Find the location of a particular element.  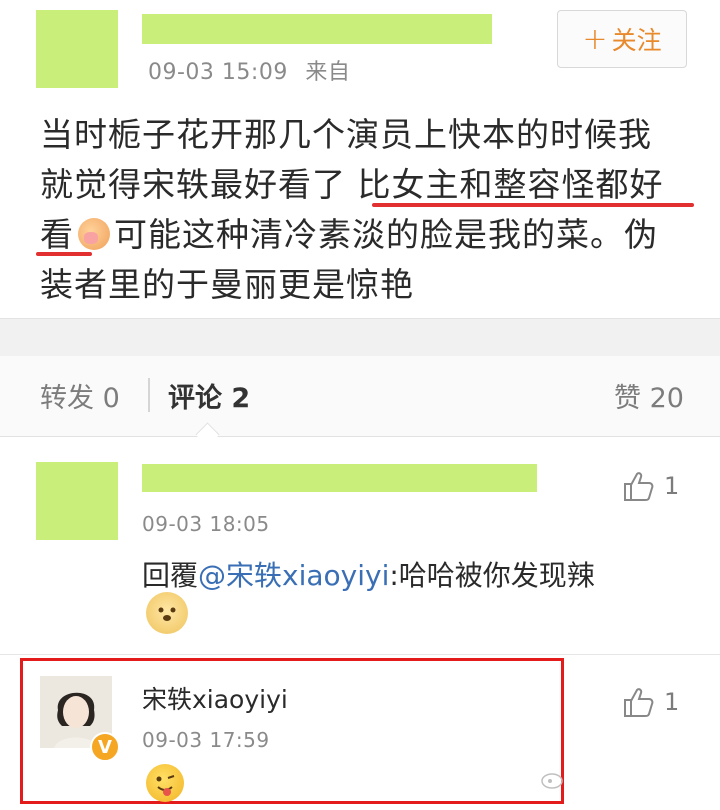

reply-text: :哈哈被你发现辣 is located at coordinates (492, 575).